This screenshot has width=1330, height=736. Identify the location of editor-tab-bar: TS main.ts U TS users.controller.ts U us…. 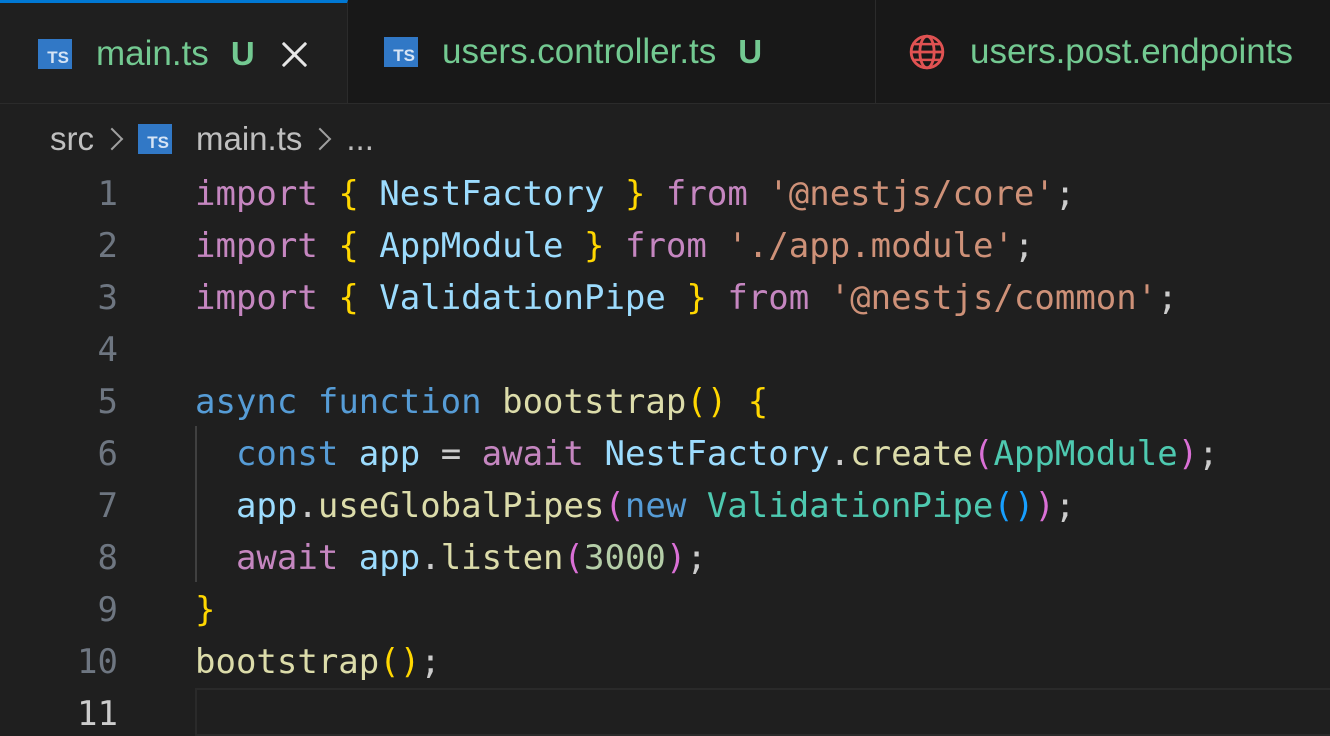
(665, 52).